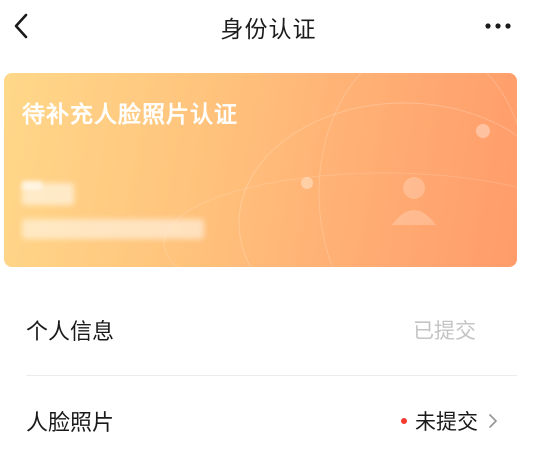 Image resolution: width=537 pixels, height=451 pixels. Describe the element at coordinates (446, 422) in the screenshot. I see `face-photo-status: 未提交` at that location.